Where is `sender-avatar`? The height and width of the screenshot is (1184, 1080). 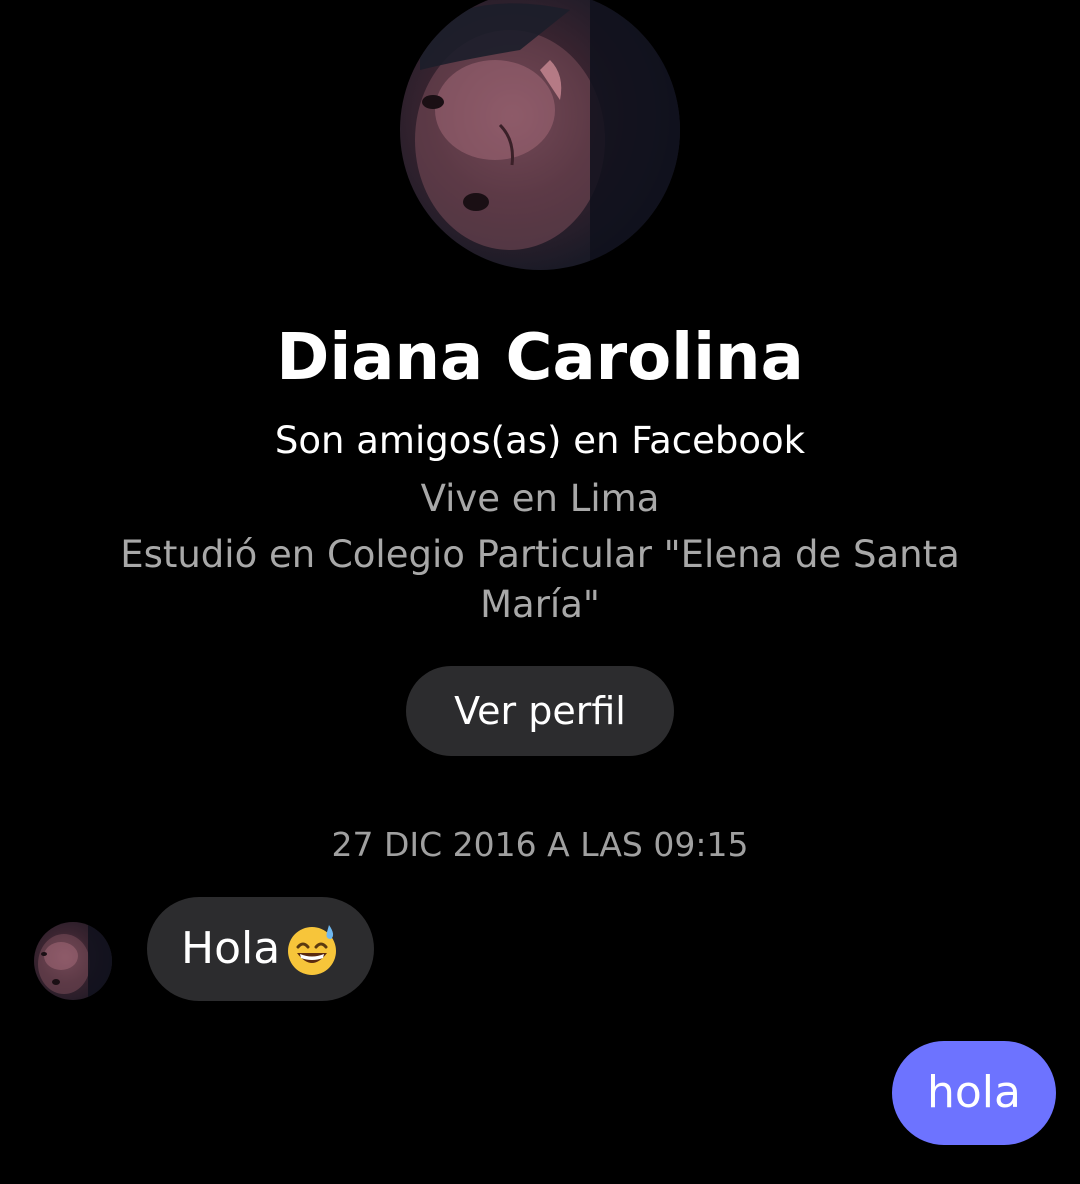
sender-avatar is located at coordinates (73, 961).